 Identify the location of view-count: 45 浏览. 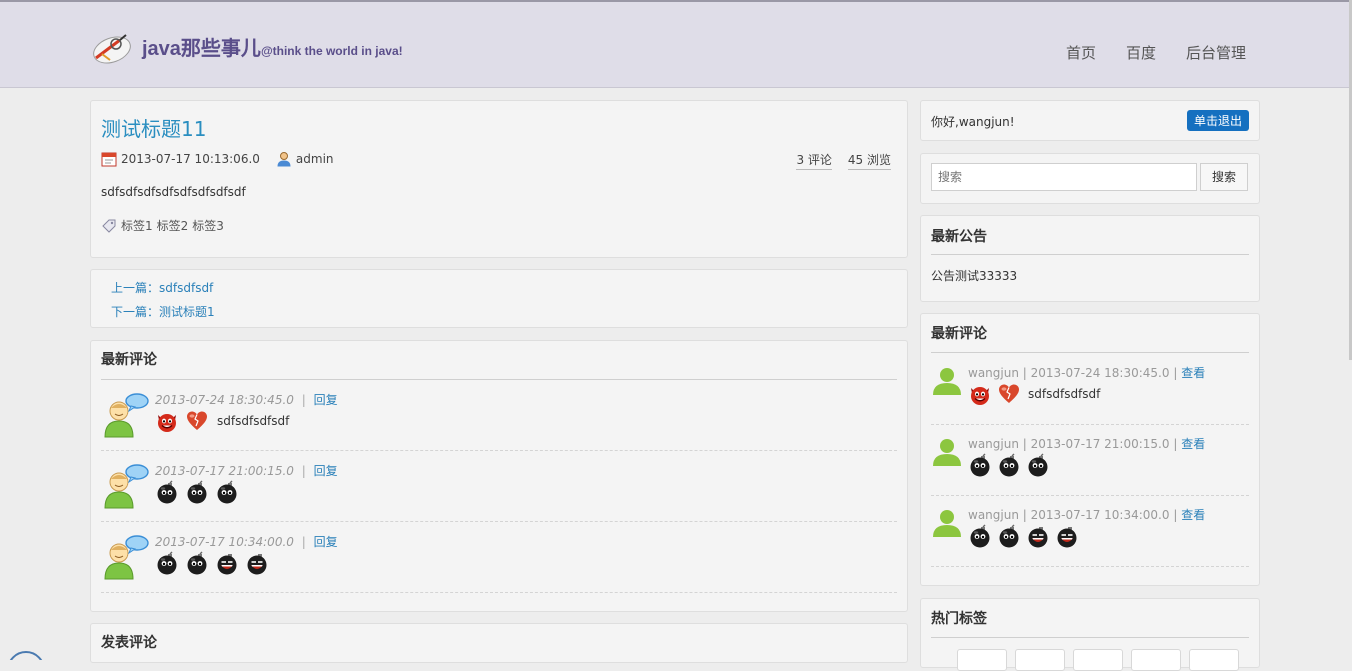
(869, 160).